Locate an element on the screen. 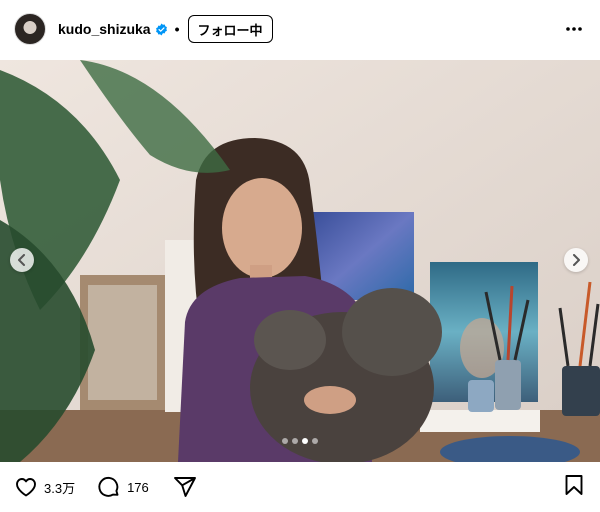 The image size is (600, 512). comment-bubble-icon is located at coordinates (108, 487).